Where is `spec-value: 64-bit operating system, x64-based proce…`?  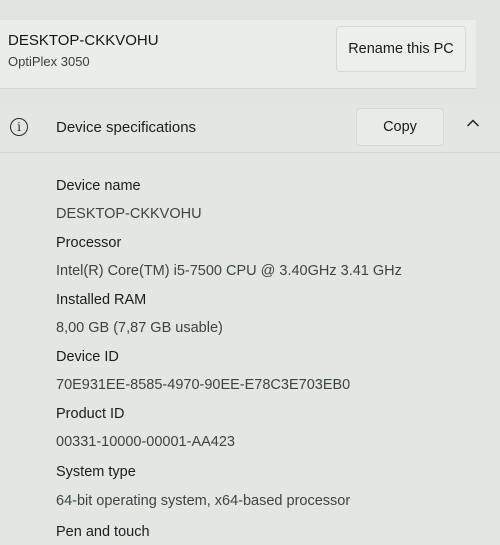
spec-value: 64-bit operating system, x64-based proce… is located at coordinates (203, 501).